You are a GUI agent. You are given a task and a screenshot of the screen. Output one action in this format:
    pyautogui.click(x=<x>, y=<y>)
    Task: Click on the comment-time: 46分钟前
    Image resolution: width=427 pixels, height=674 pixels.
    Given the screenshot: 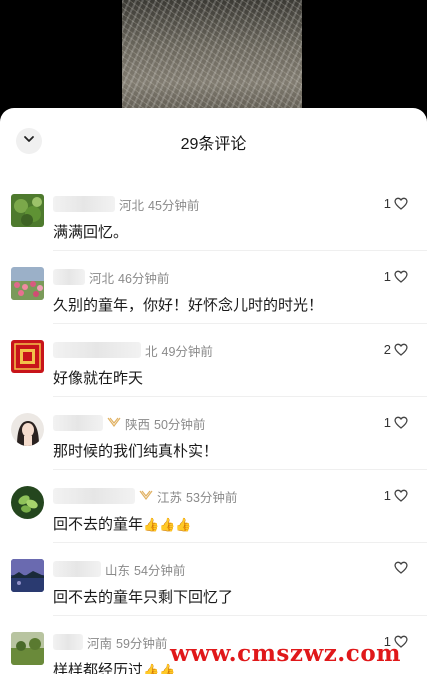 What is the action you would take?
    pyautogui.click(x=144, y=278)
    